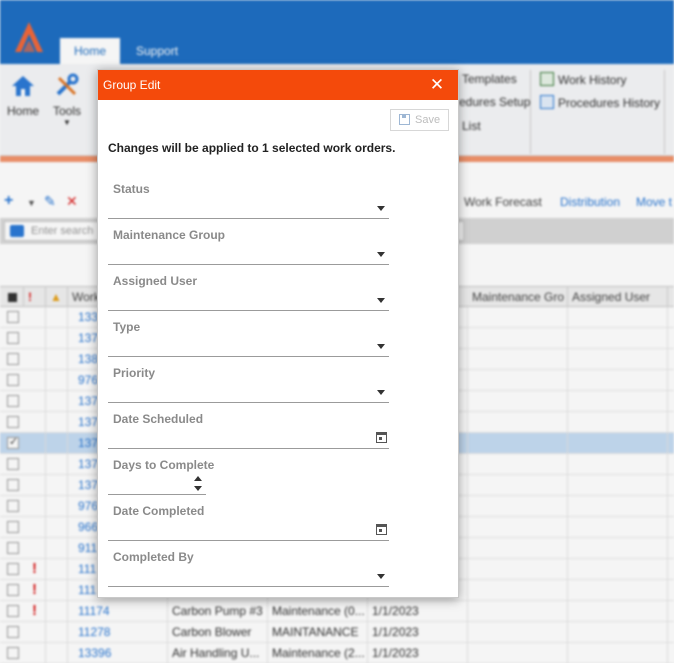 The width and height of the screenshot is (674, 663). What do you see at coordinates (248, 438) in the screenshot?
I see `date-scheduled-date-field` at bounding box center [248, 438].